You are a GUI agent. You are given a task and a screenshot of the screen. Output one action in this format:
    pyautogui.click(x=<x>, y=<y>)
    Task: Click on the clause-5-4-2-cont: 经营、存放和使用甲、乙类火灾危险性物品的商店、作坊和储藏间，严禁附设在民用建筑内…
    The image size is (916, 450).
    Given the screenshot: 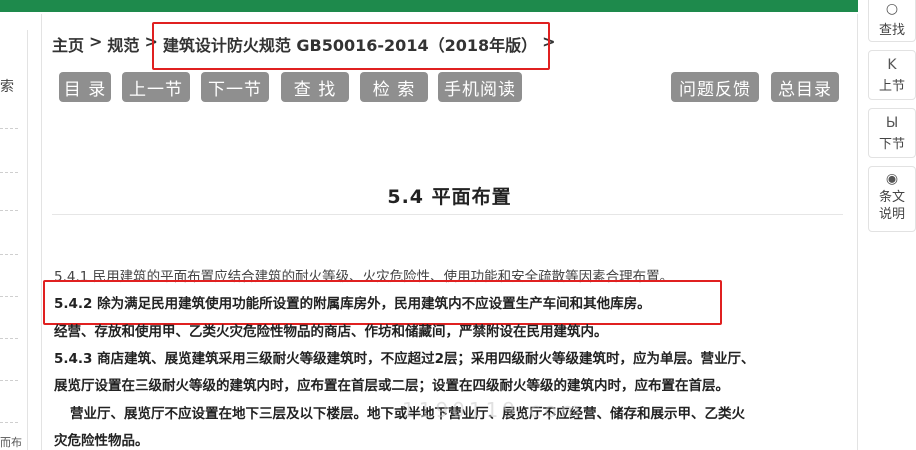 What is the action you would take?
    pyautogui.click(x=331, y=332)
    